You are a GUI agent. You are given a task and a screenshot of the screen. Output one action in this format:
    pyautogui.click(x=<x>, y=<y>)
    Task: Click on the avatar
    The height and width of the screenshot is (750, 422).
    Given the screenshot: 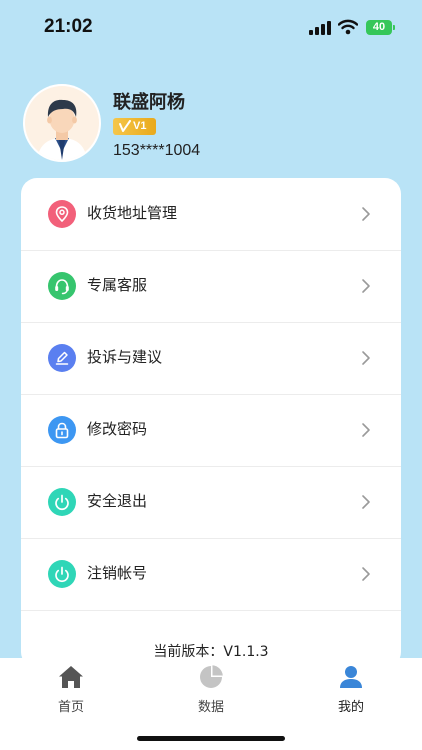 What is the action you would take?
    pyautogui.click(x=62, y=123)
    